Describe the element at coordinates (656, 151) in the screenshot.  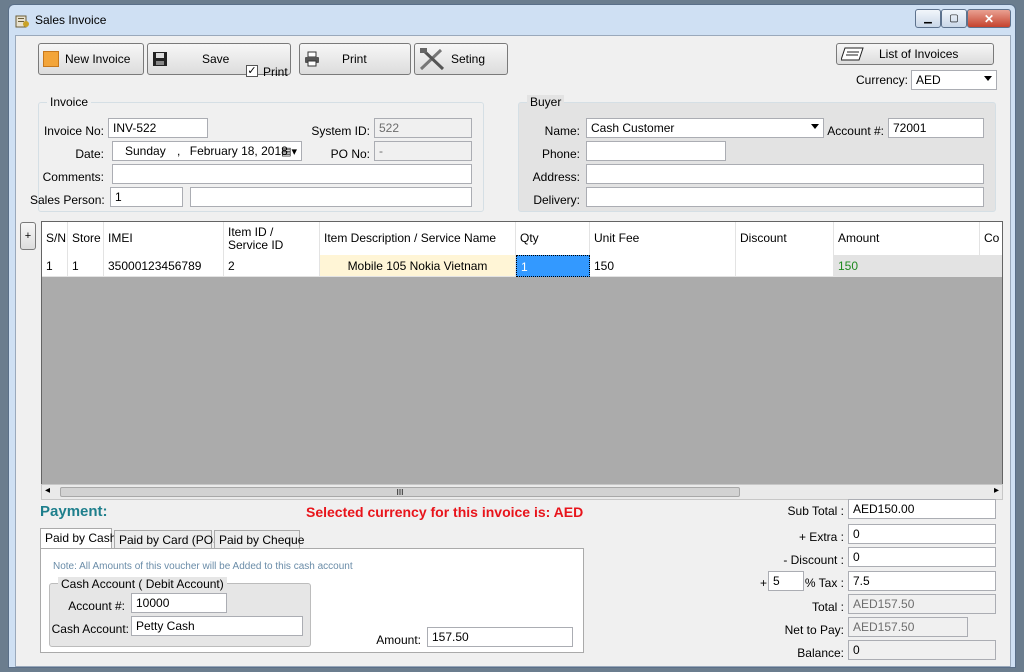
I see `buyer-phone-field` at that location.